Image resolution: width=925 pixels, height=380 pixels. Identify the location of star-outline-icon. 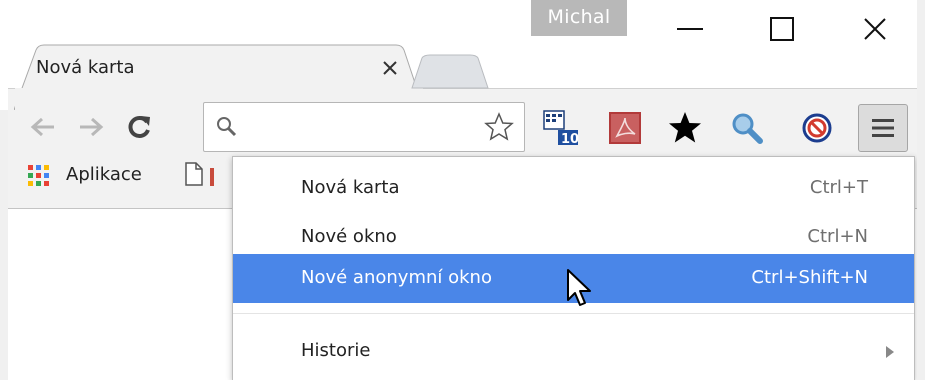
(499, 127).